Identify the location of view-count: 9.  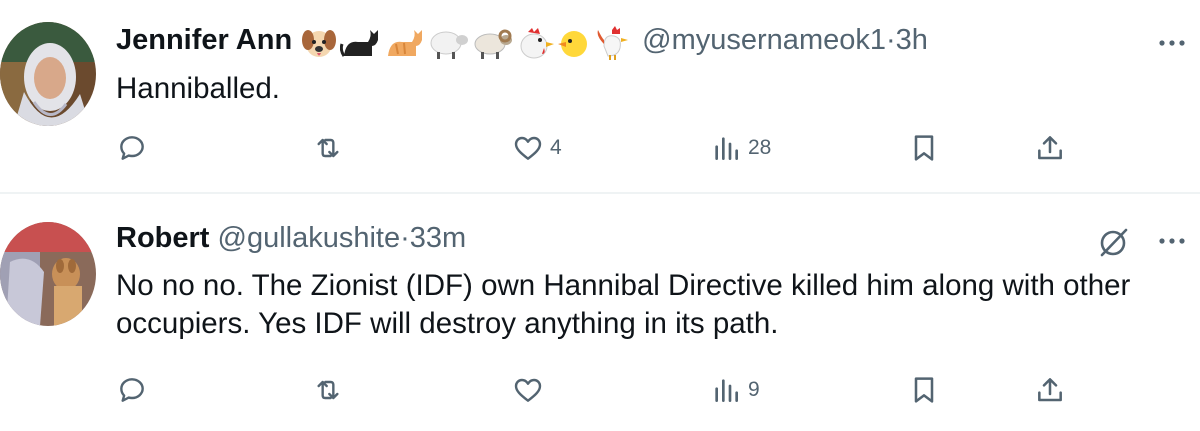
(754, 389).